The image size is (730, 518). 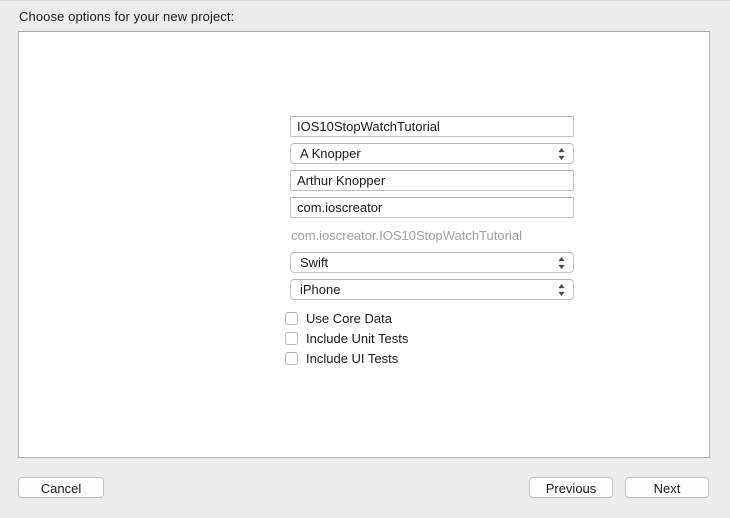 I want to click on team-select: A Knopper, so click(x=432, y=153).